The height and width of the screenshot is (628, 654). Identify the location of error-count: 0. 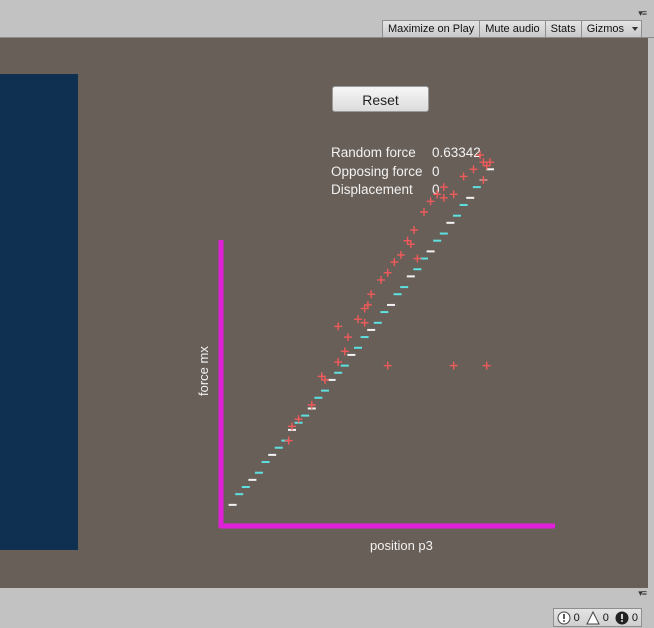
(634, 617).